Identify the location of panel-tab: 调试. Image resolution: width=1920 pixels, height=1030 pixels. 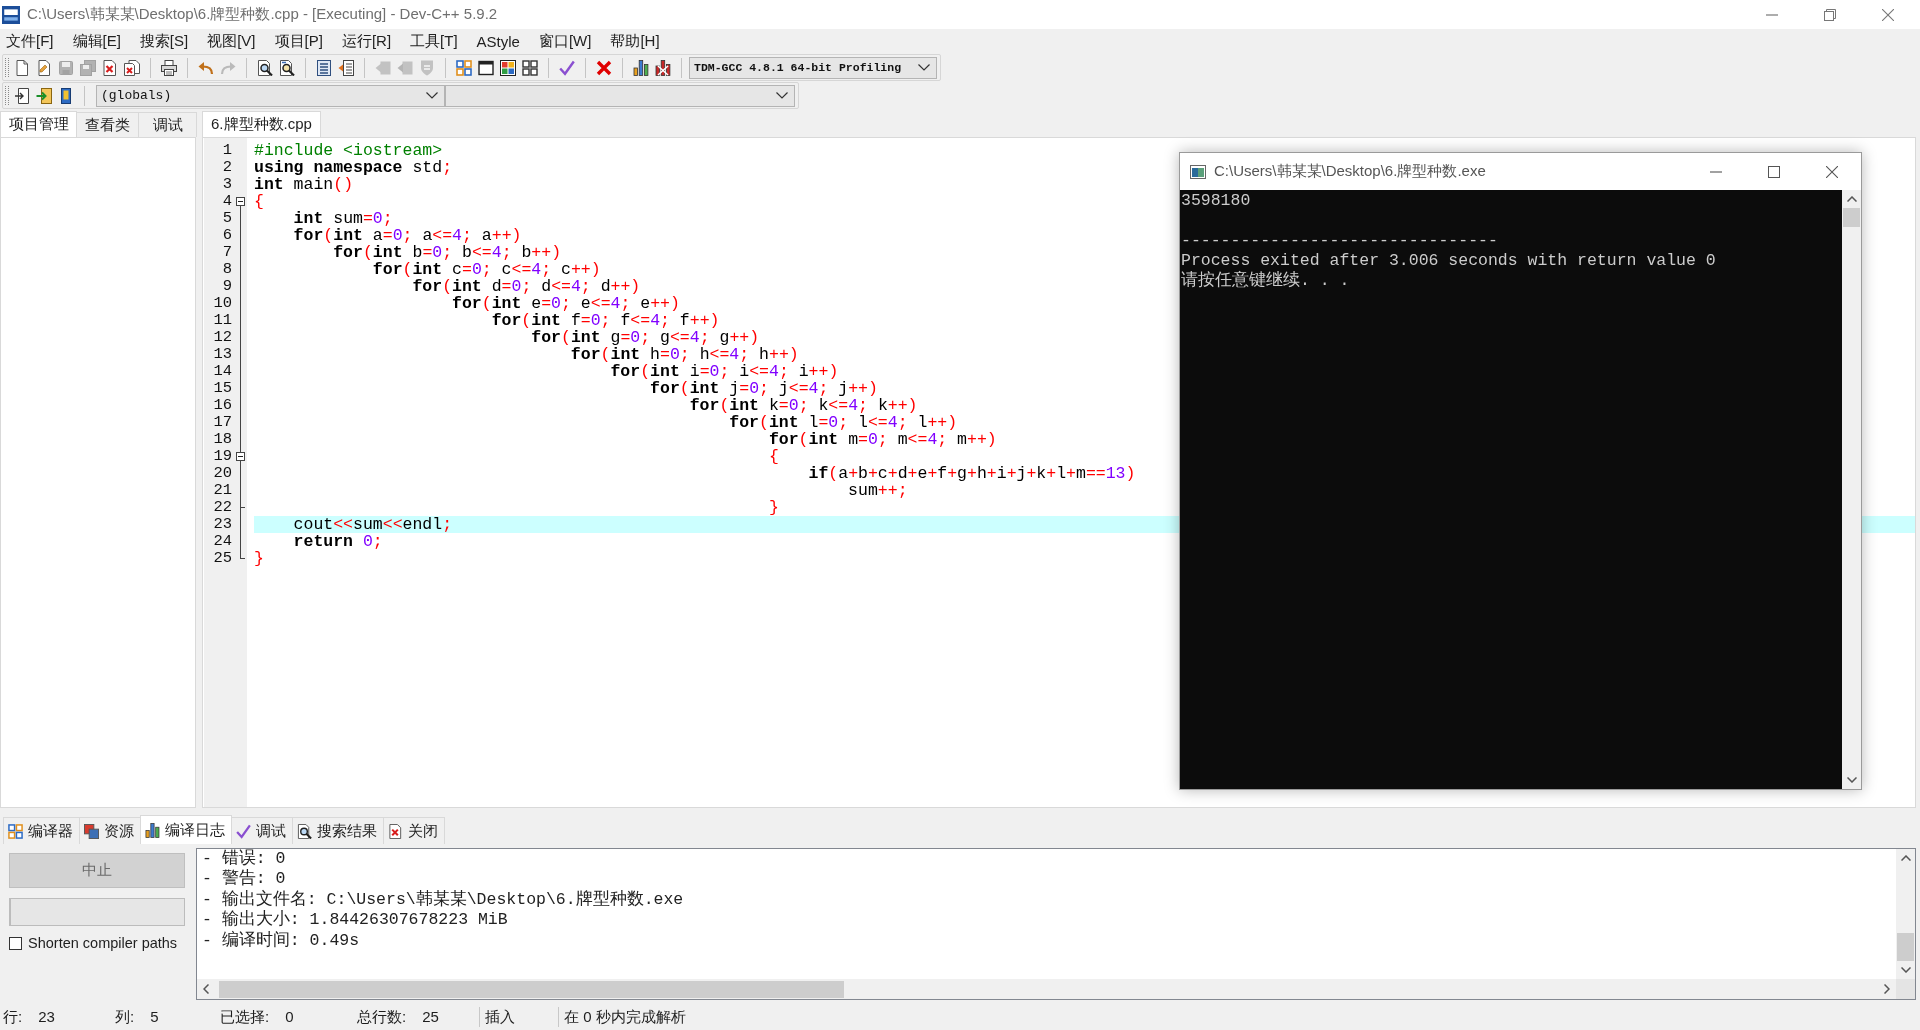
(167, 124).